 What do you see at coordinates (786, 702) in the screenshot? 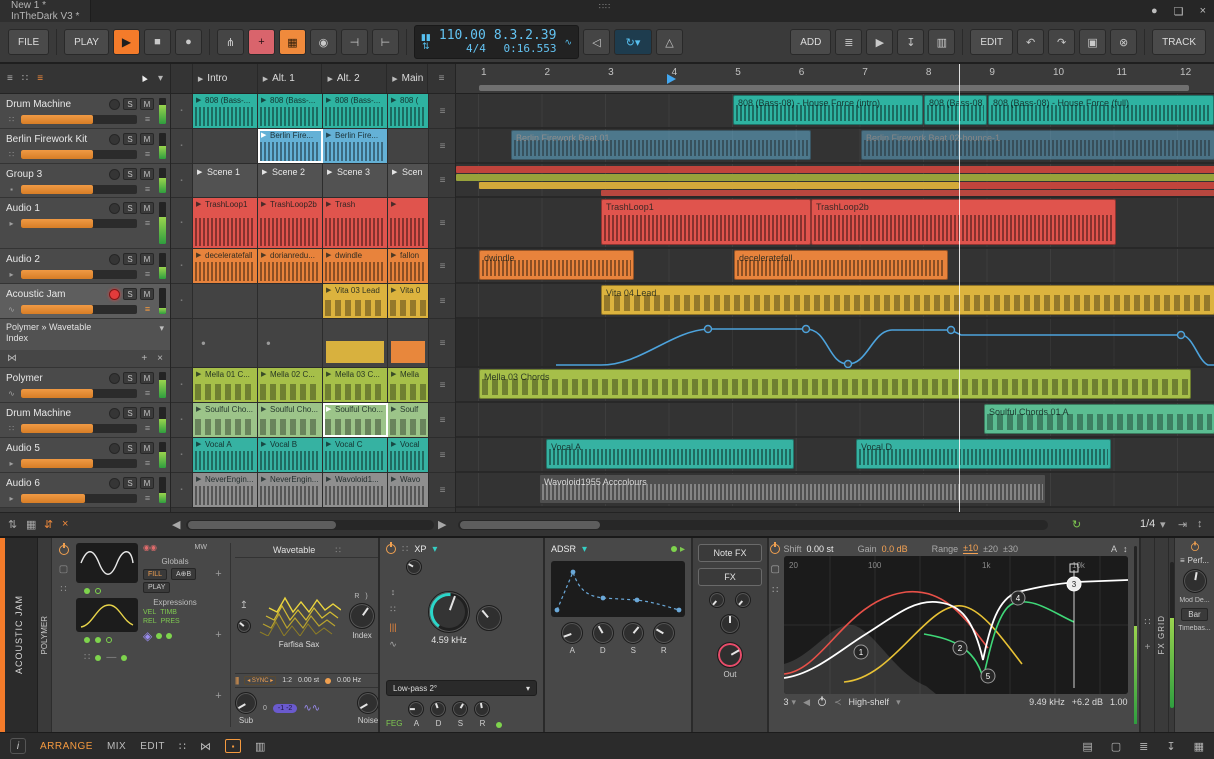
I see `band-number-value: 3` at bounding box center [786, 702].